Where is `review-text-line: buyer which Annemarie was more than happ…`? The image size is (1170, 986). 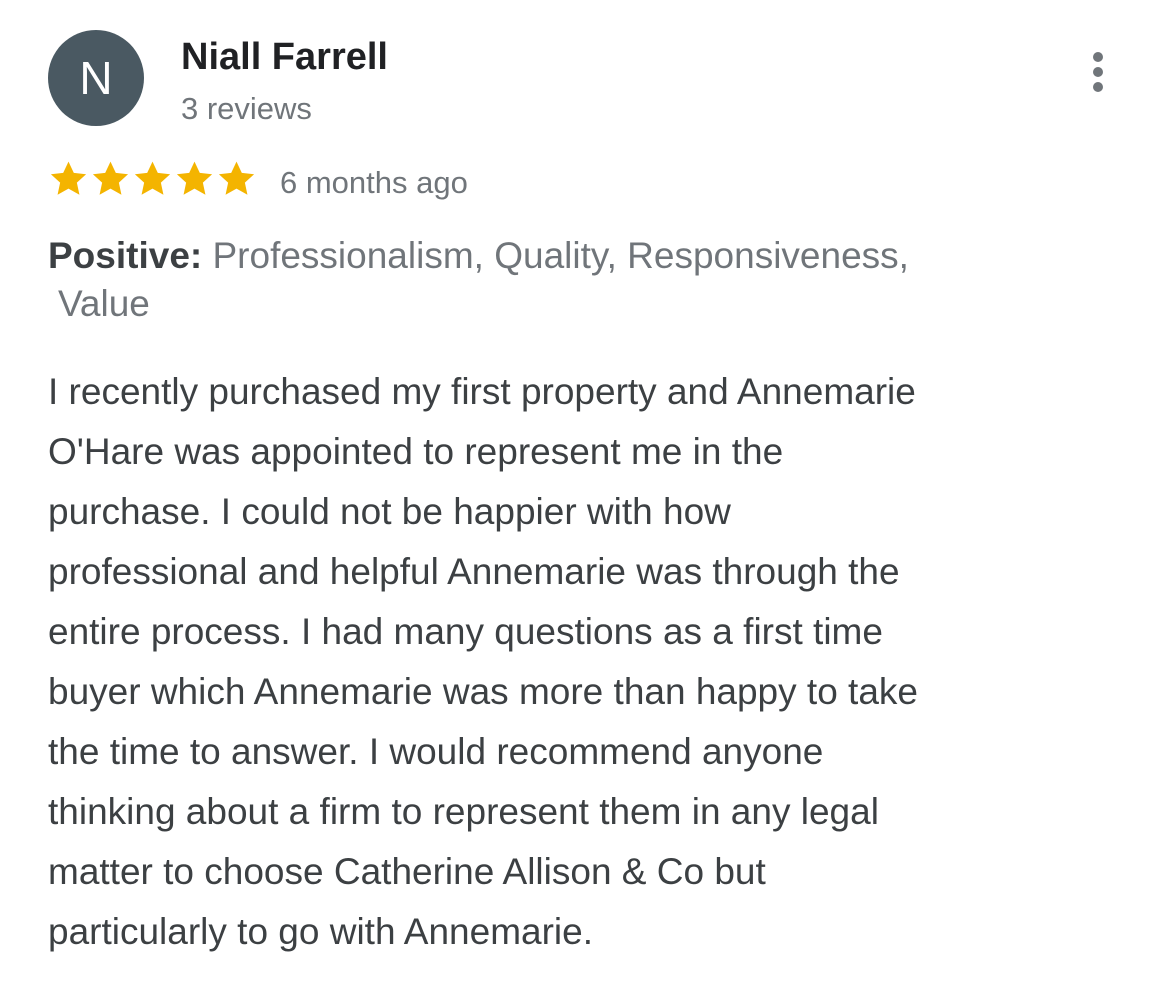
review-text-line: buyer which Annemarie was more than happ… is located at coordinates (483, 691).